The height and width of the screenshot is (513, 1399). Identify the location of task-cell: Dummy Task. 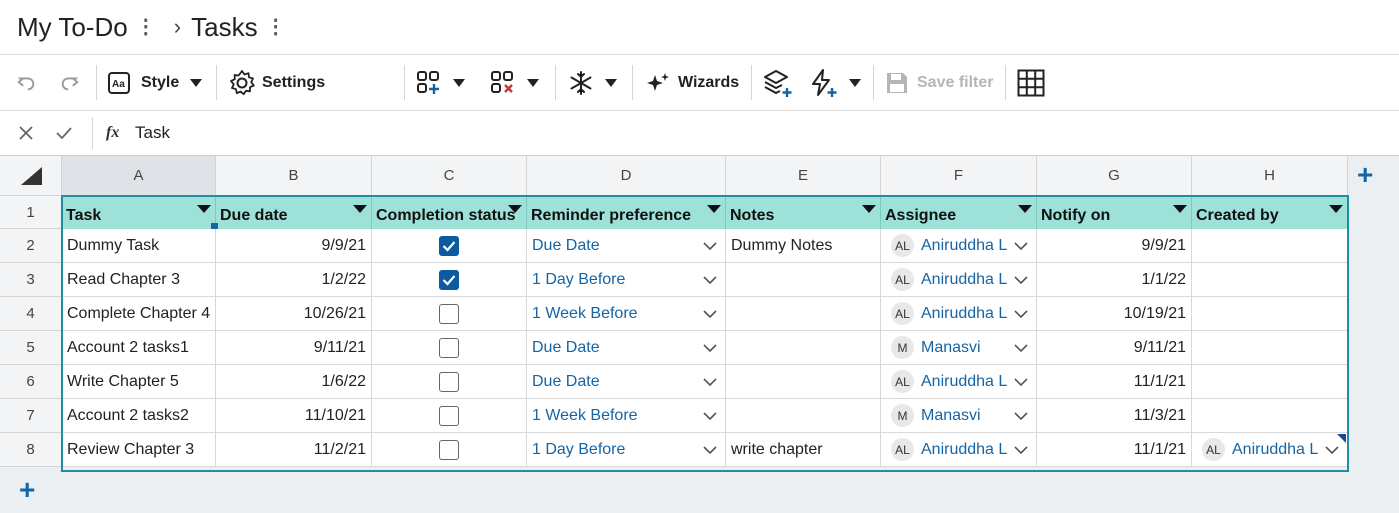
(139, 246).